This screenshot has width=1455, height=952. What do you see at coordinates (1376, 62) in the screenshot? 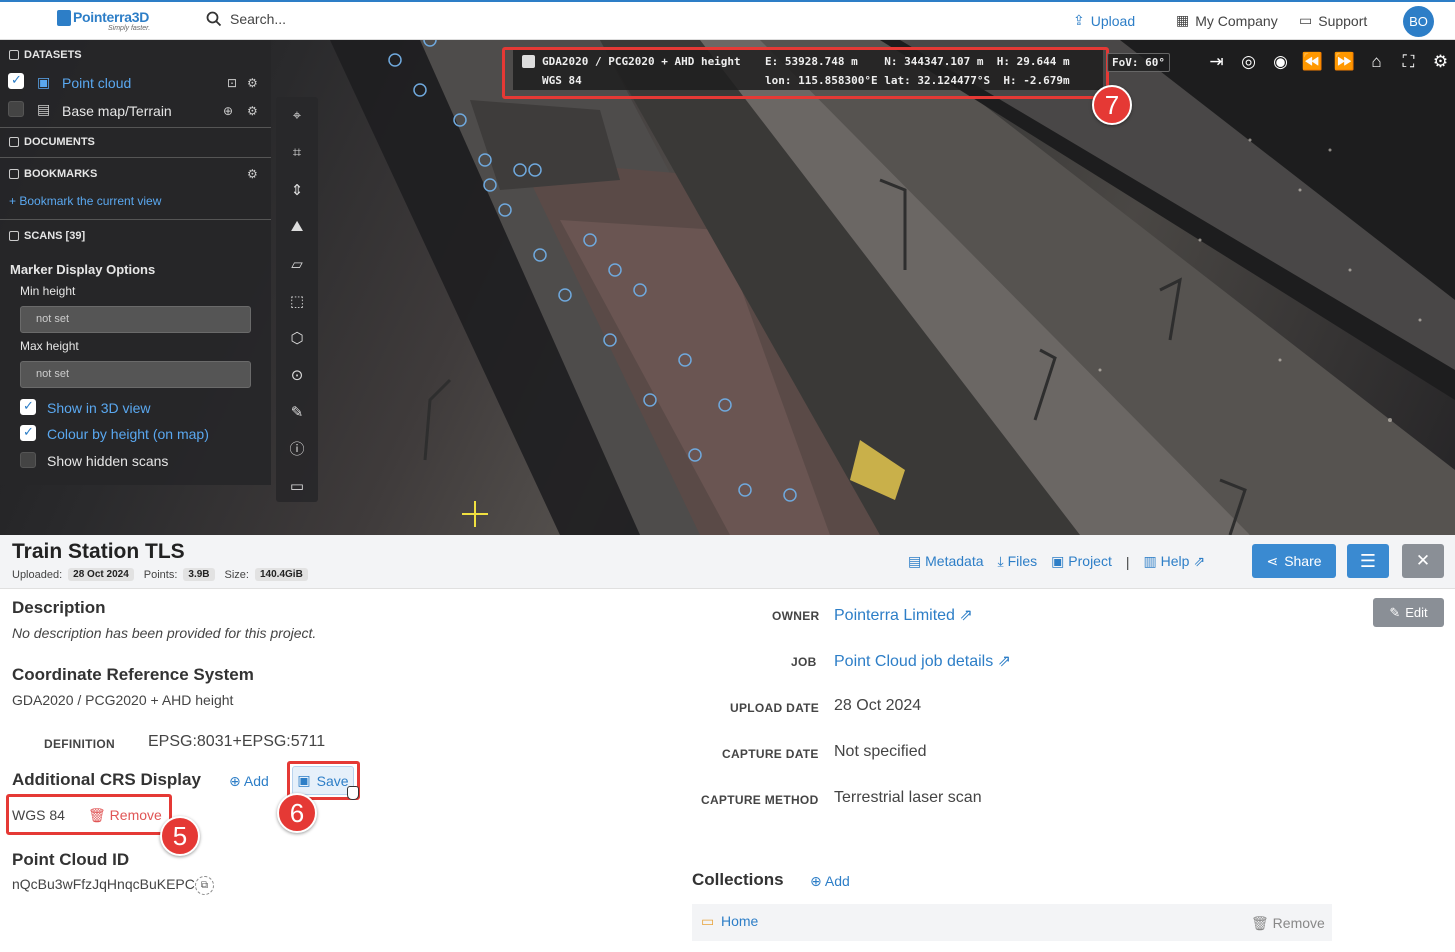
I see `home-icon: ⌂` at bounding box center [1376, 62].